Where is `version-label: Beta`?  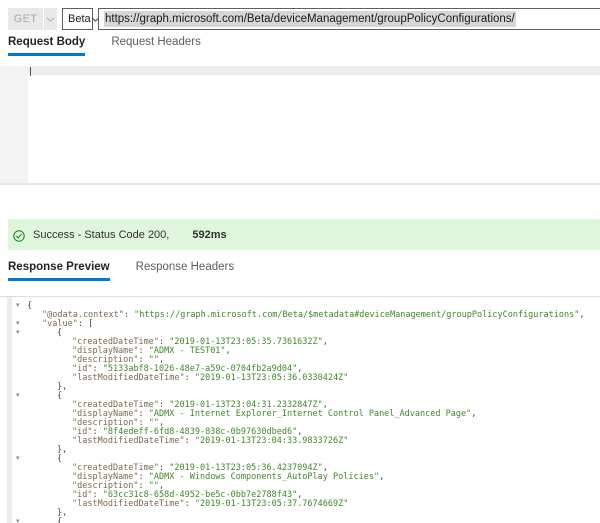
version-label: Beta is located at coordinates (79, 19).